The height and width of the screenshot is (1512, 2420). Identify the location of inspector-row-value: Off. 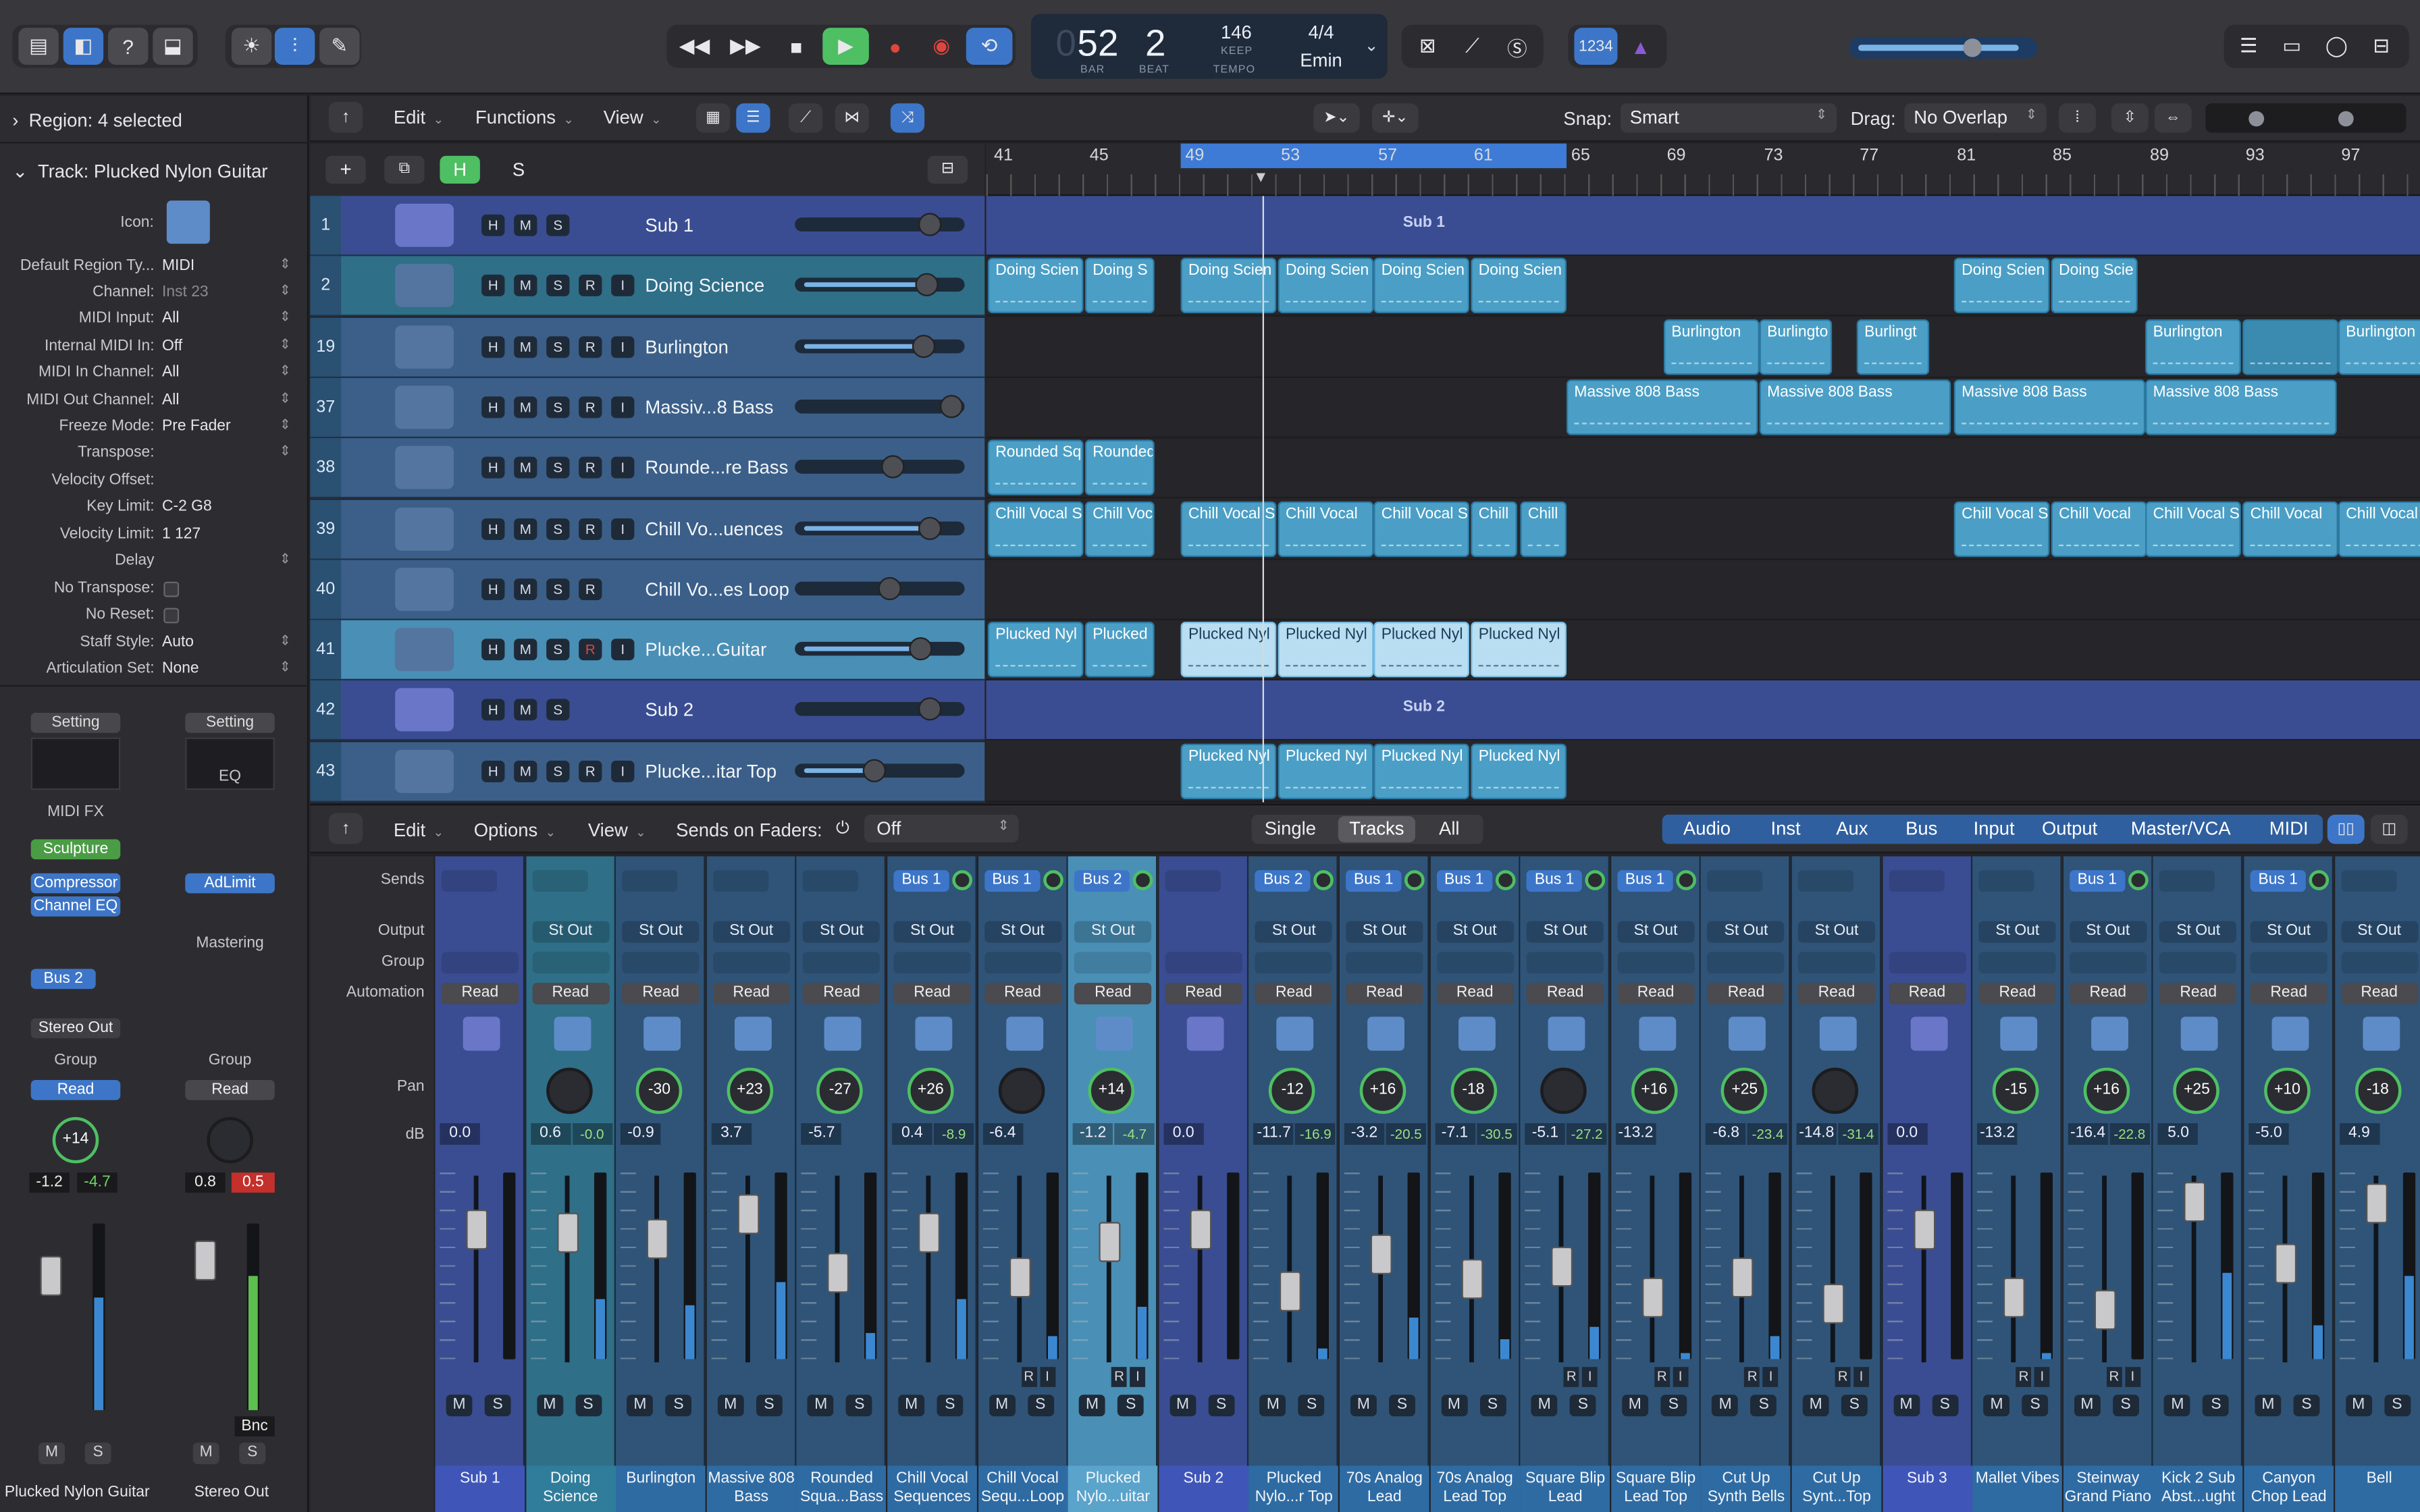
(172, 346).